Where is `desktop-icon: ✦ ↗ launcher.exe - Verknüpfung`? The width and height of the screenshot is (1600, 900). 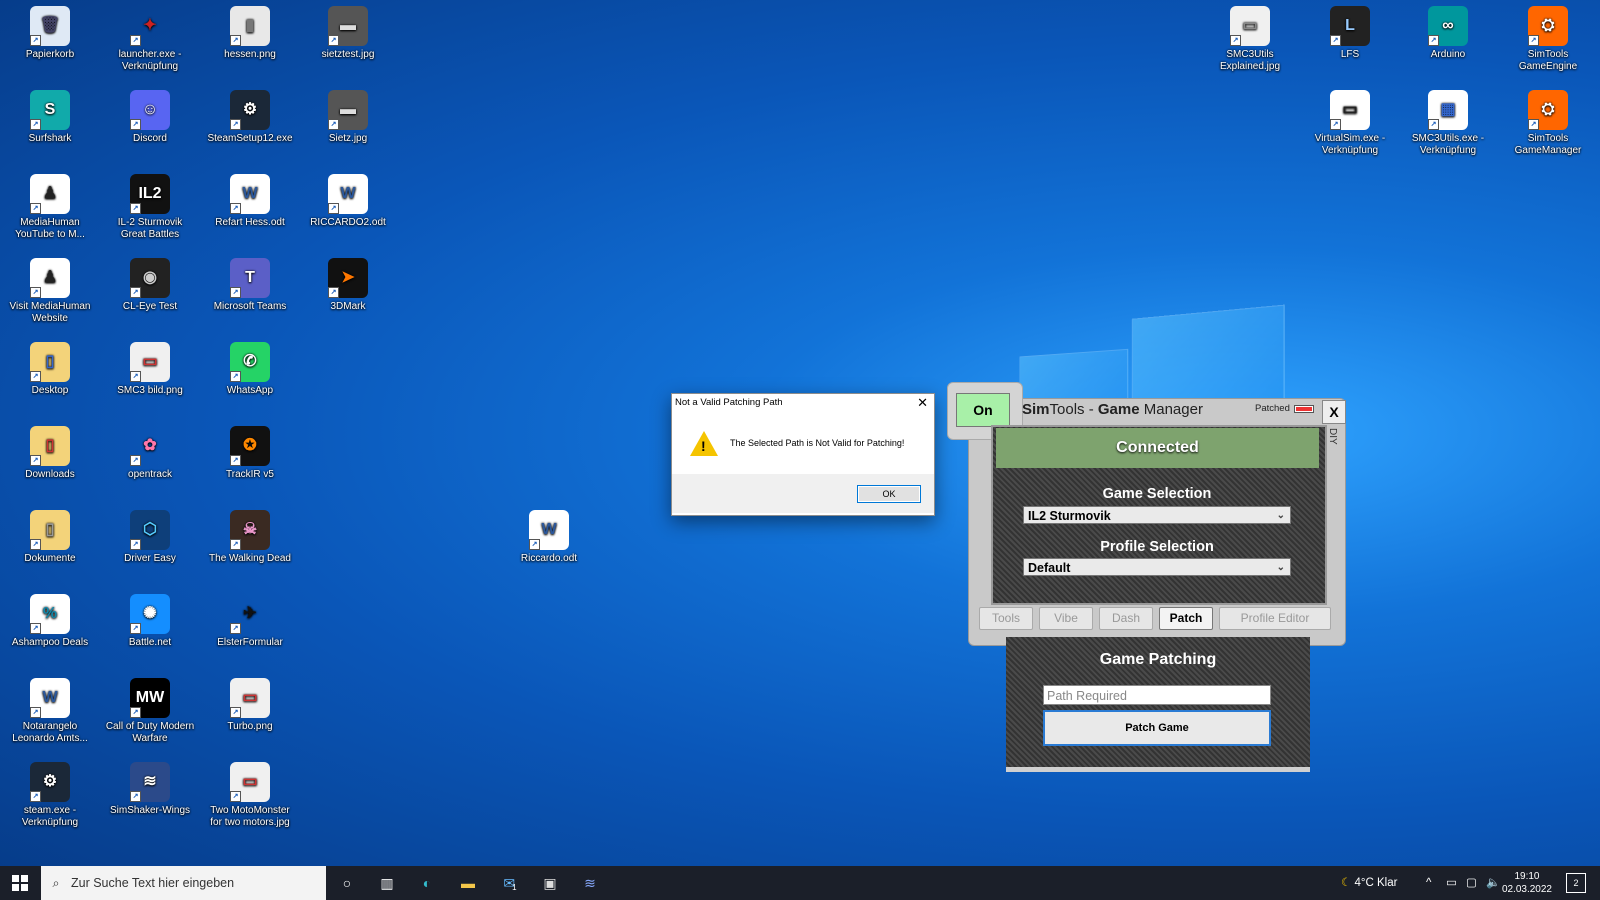 desktop-icon: ✦ ↗ launcher.exe - Verknüpfung is located at coordinates (150, 37).